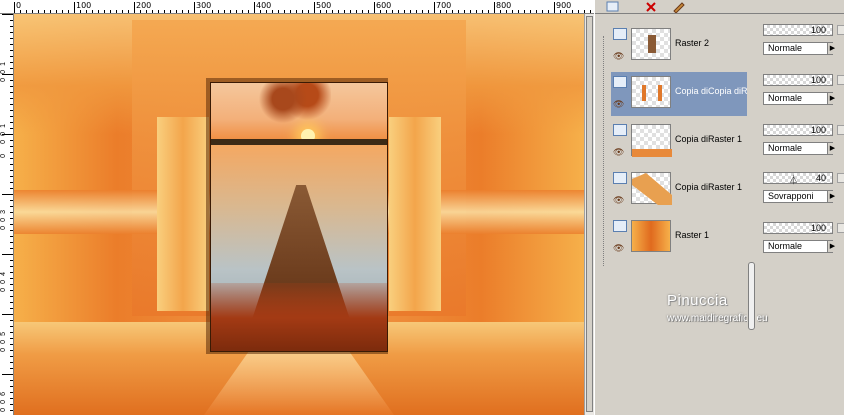  Describe the element at coordinates (714, 235) in the screenshot. I see `layer-name: Raster 1` at that location.